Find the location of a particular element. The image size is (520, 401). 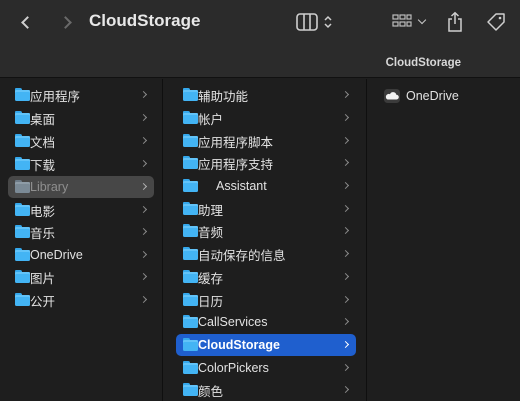

tag-icon is located at coordinates (496, 22).